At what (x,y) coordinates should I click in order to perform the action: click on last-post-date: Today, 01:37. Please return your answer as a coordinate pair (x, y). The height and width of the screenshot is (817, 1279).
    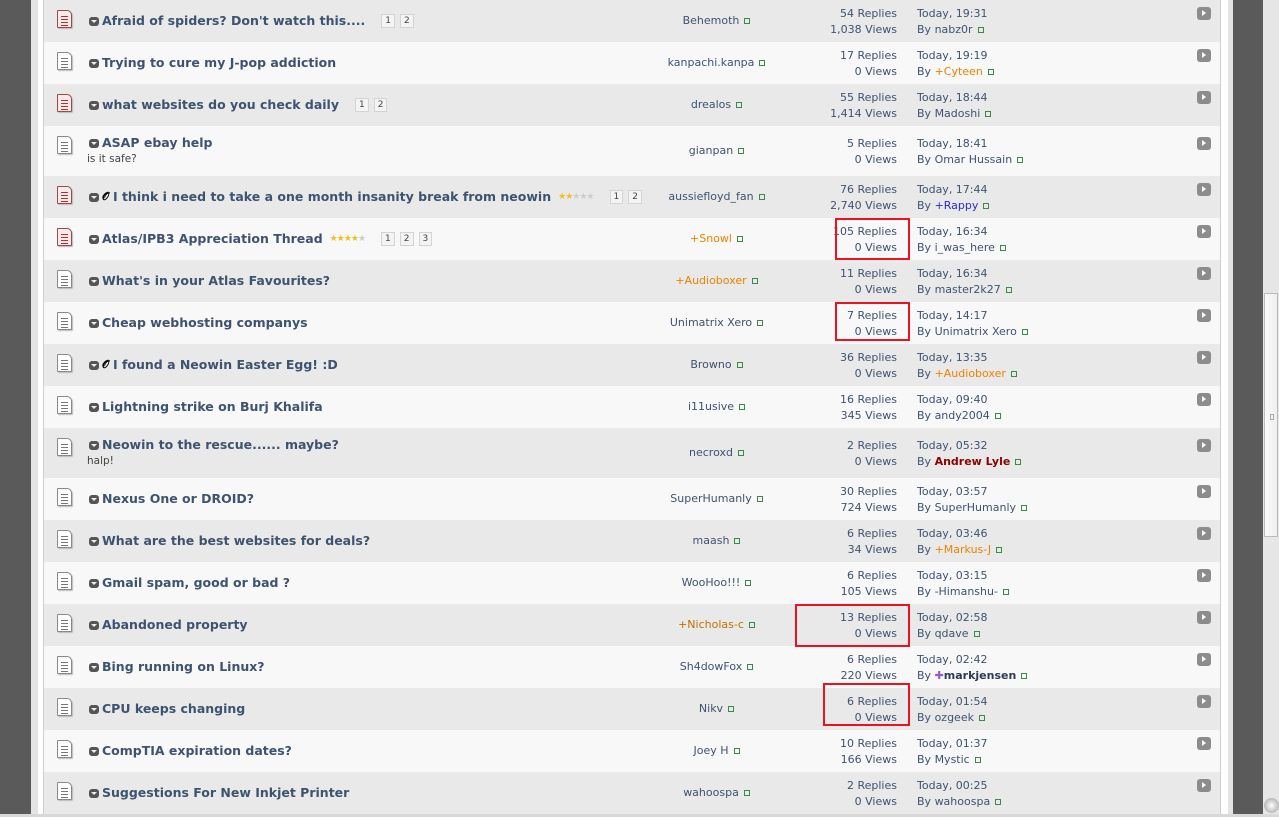
    Looking at the image, I should click on (952, 744).